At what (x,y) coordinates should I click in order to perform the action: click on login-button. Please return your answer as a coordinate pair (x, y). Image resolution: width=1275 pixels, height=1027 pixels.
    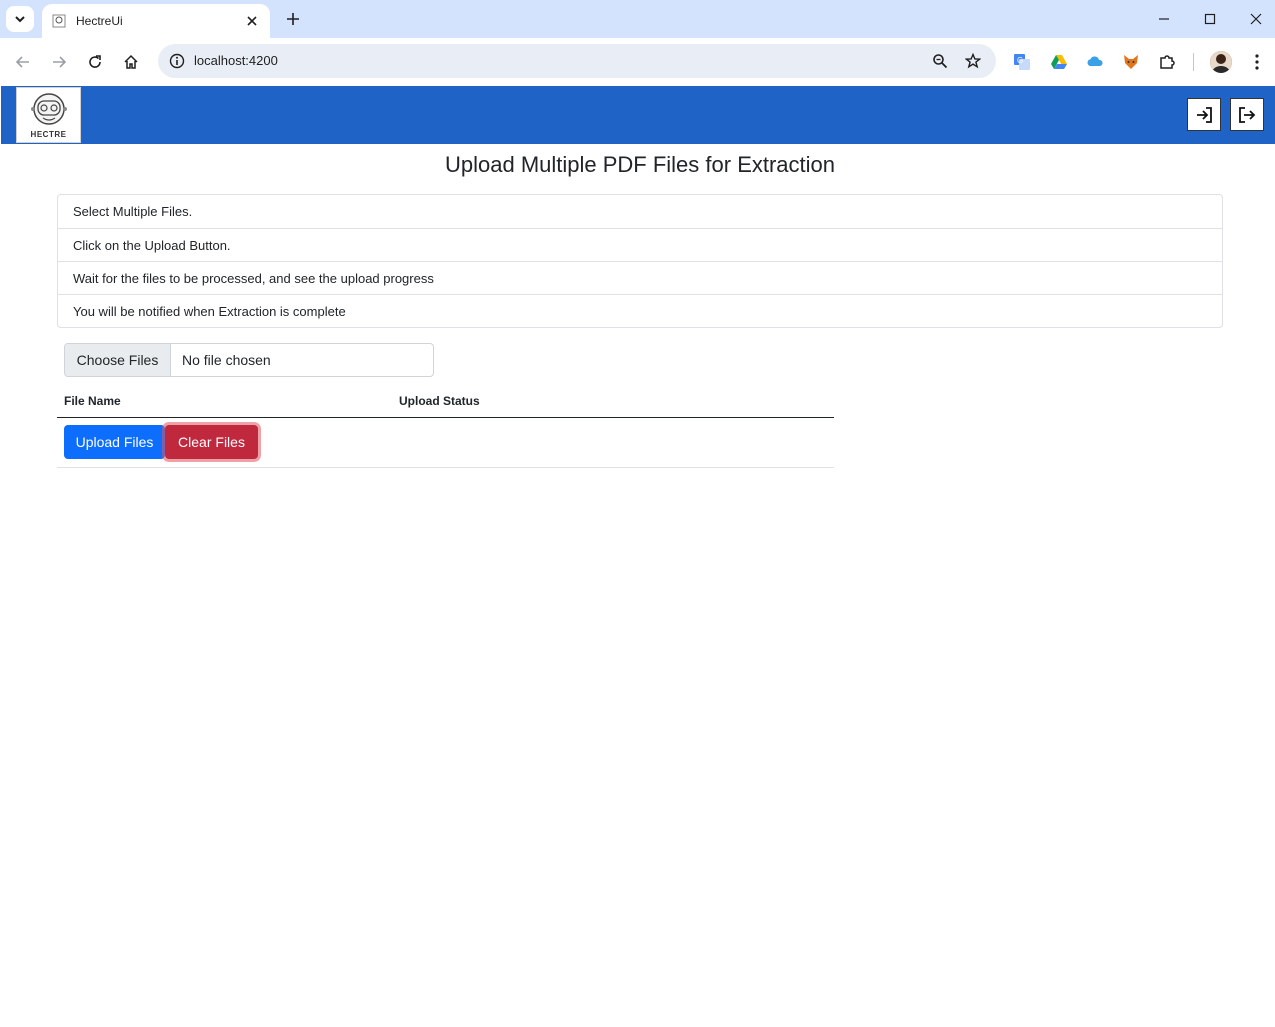
    Looking at the image, I should click on (1204, 114).